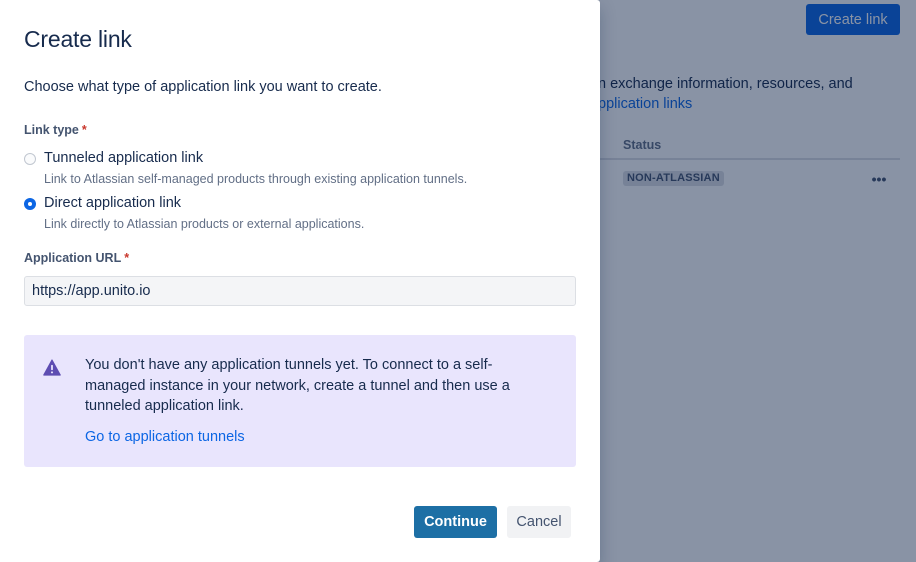 Image resolution: width=916 pixels, height=562 pixels. Describe the element at coordinates (124, 158) in the screenshot. I see `radio-tunneled-label: Tunneled application link` at that location.